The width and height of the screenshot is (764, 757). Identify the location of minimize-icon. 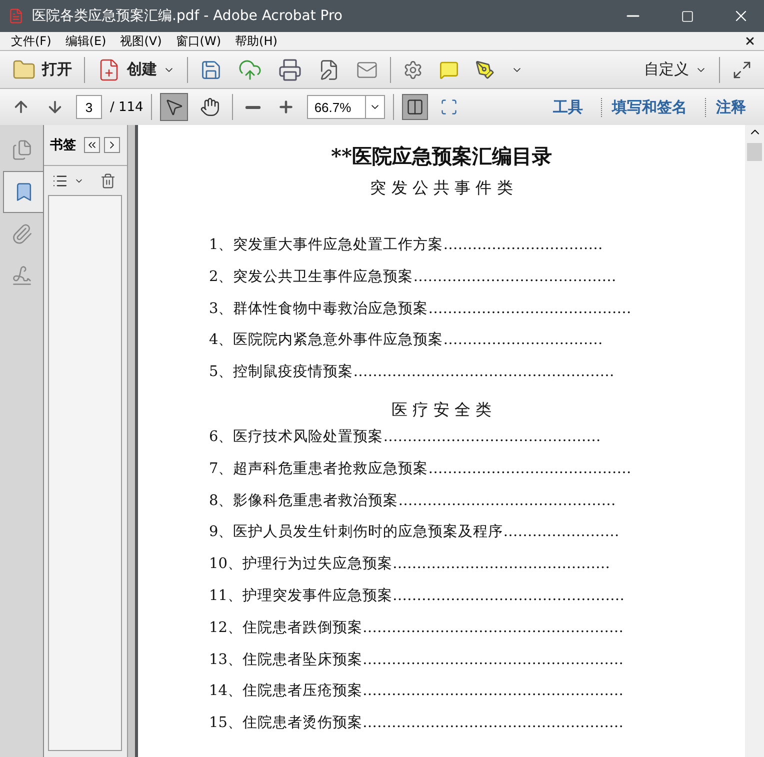
(633, 16).